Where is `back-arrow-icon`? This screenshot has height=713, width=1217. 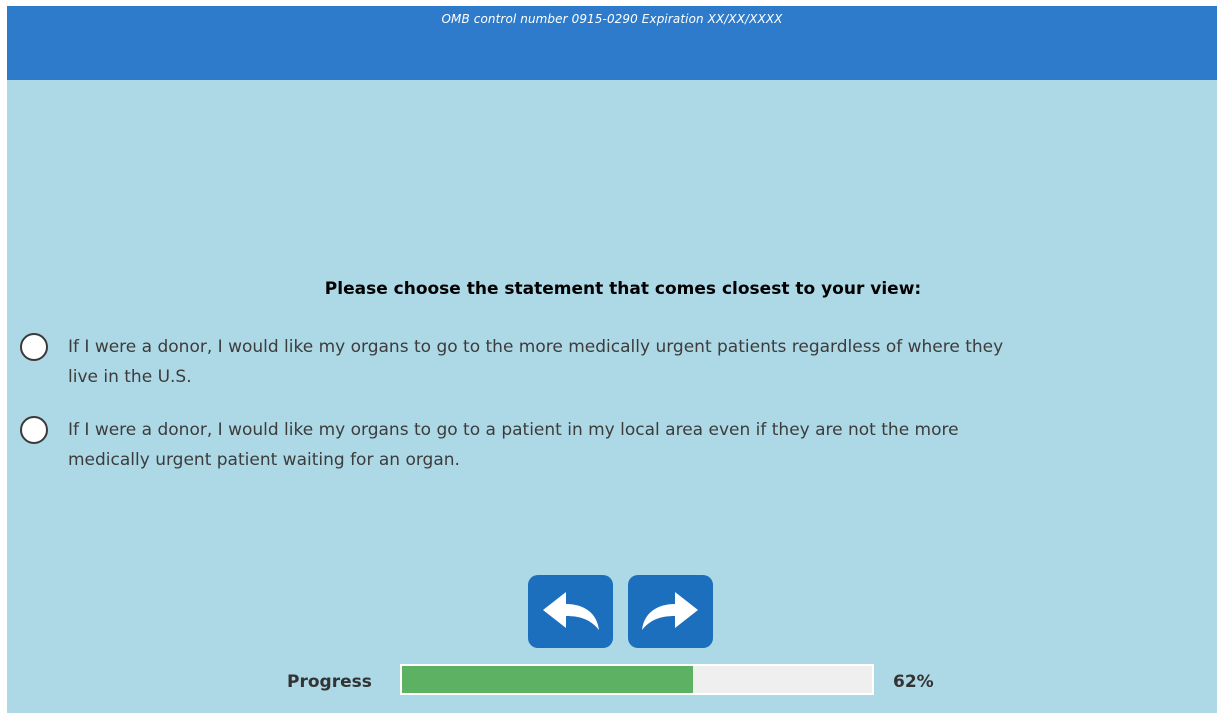
back-arrow-icon is located at coordinates (571, 611).